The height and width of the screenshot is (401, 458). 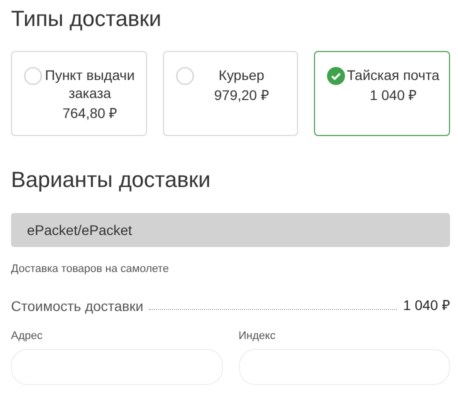 I want to click on section-title: Варианты доставки, so click(x=111, y=180).